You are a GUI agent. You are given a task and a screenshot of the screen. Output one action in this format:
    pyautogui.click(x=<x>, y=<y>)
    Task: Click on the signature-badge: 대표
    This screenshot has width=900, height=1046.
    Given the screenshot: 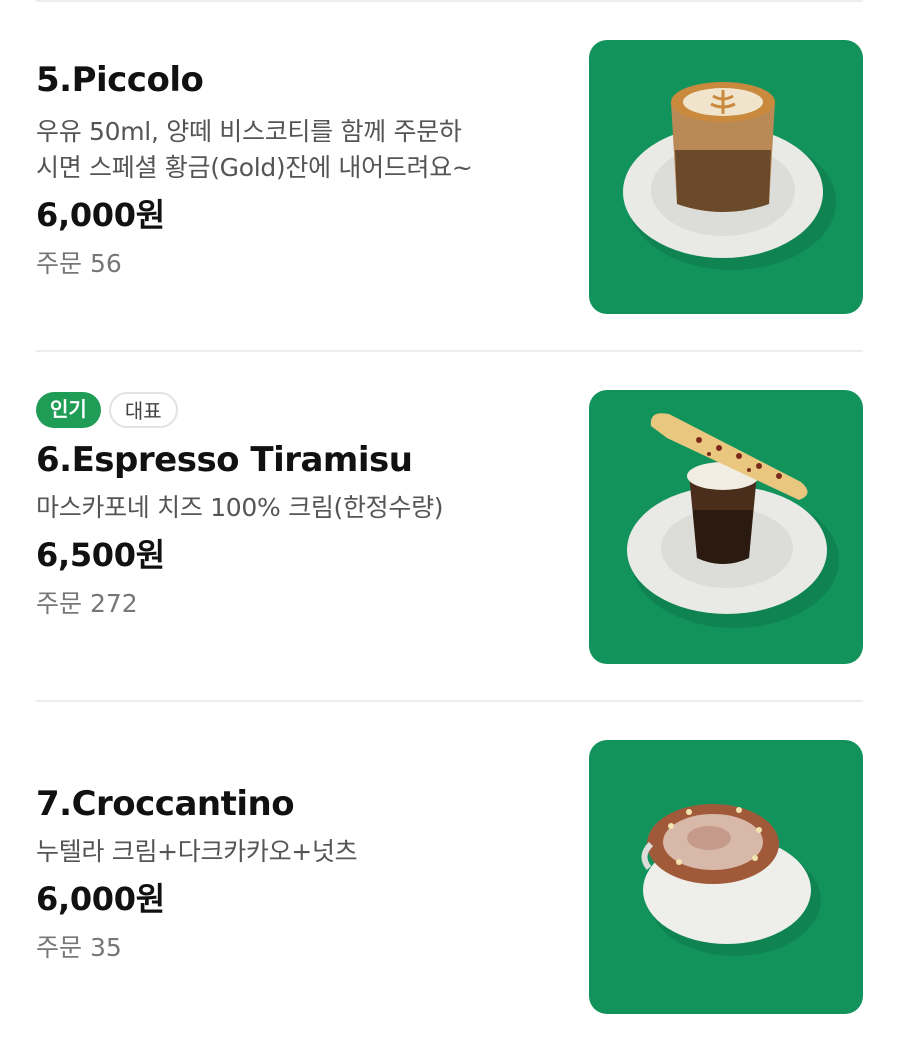 What is the action you would take?
    pyautogui.click(x=143, y=410)
    